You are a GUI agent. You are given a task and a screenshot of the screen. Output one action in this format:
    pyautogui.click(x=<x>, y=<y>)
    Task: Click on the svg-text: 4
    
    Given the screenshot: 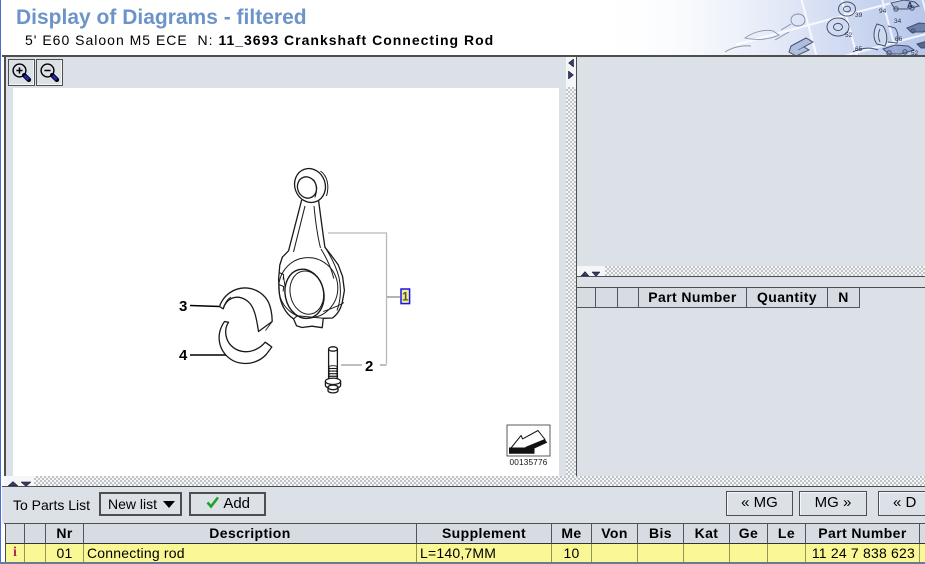 What is the action you would take?
    pyautogui.click(x=183, y=355)
    